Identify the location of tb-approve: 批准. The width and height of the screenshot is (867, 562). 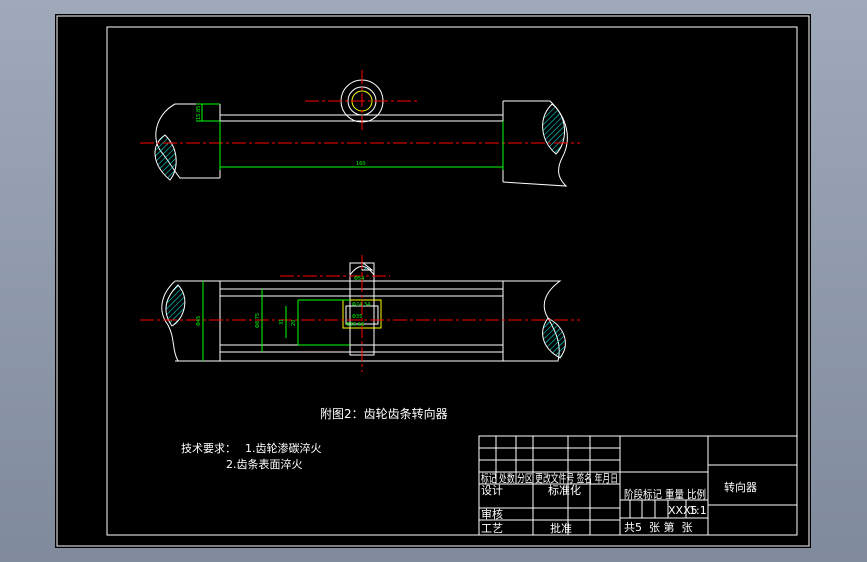
(561, 528).